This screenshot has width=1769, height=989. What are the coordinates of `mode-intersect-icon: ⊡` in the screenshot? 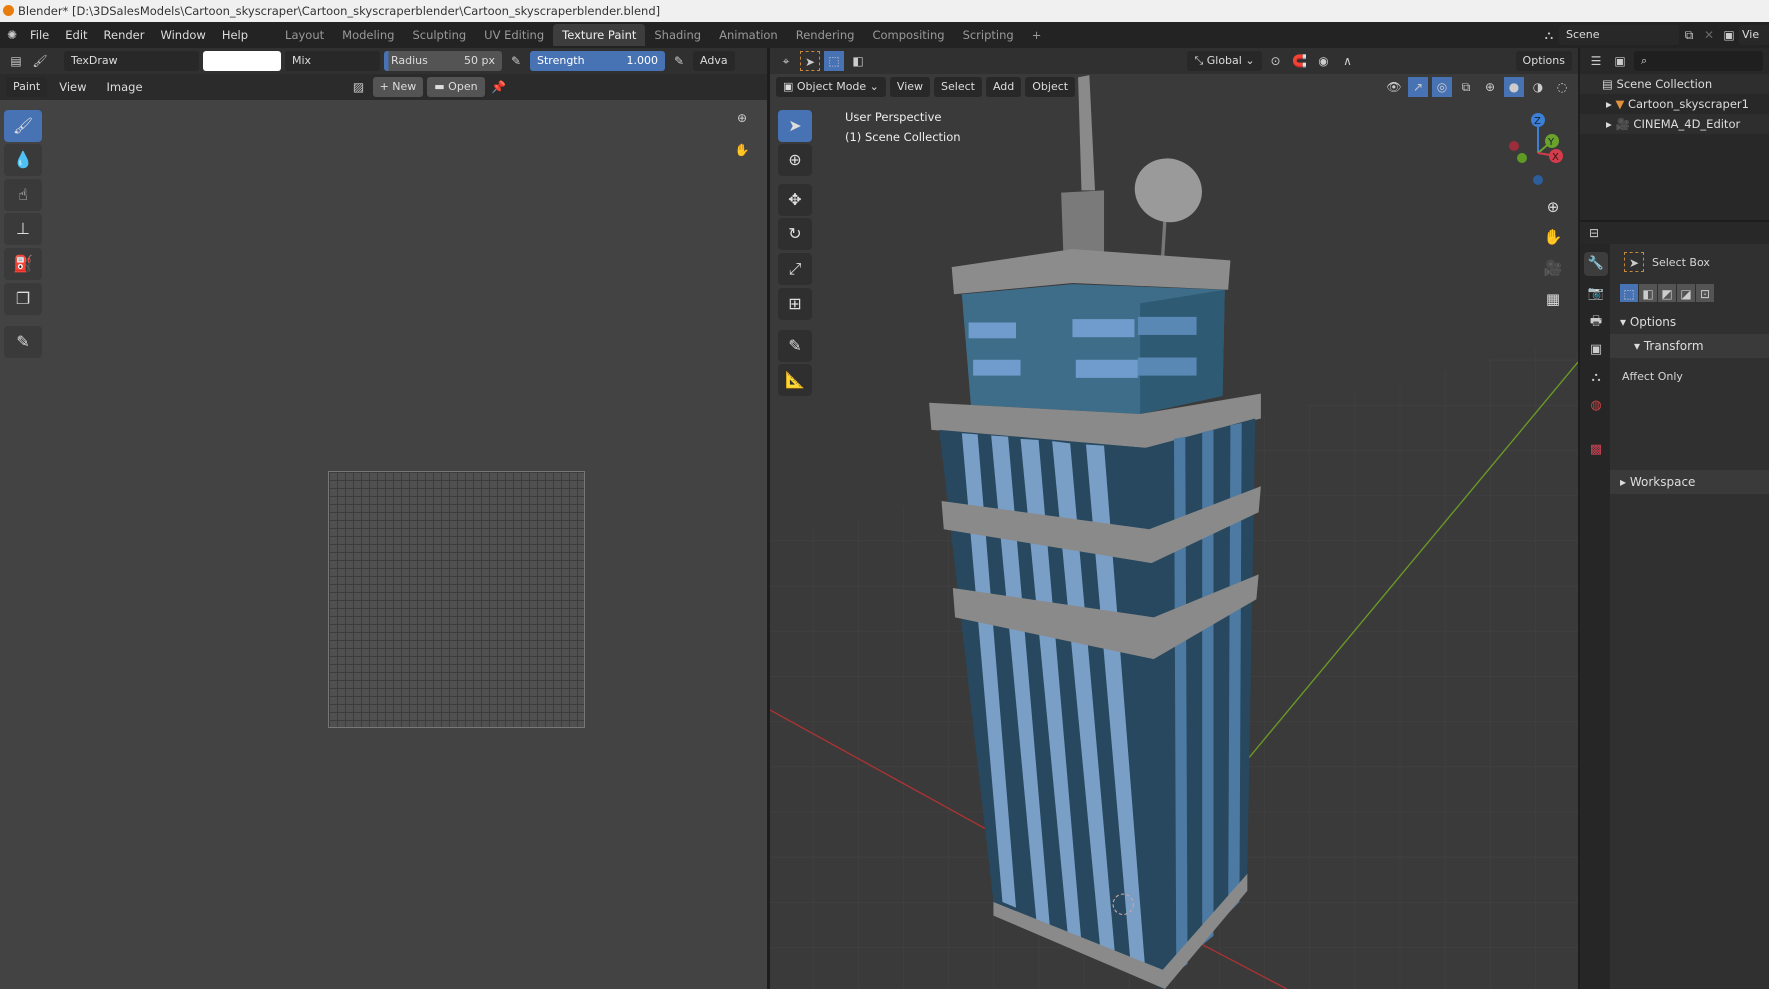 It's located at (1705, 293).